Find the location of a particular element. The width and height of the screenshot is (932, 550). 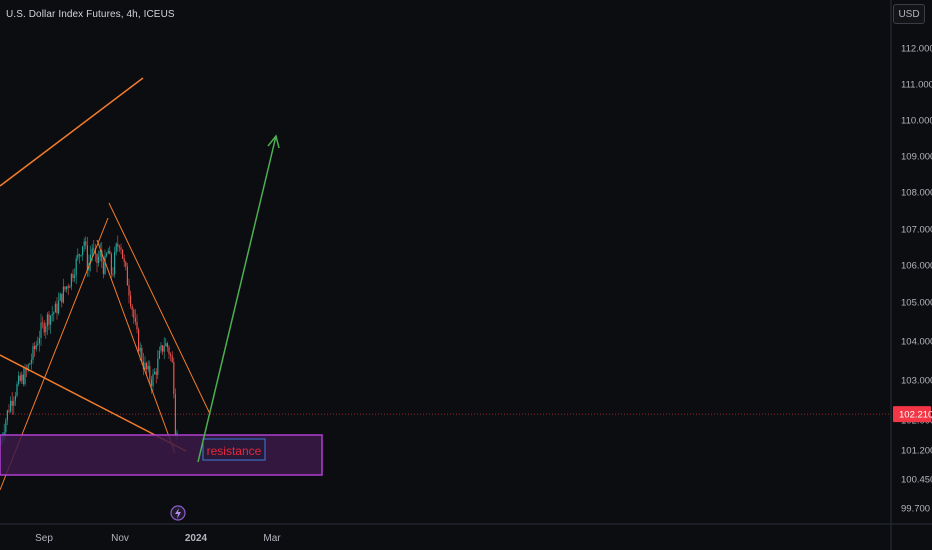

x-tick-label: Mar is located at coordinates (272, 538).